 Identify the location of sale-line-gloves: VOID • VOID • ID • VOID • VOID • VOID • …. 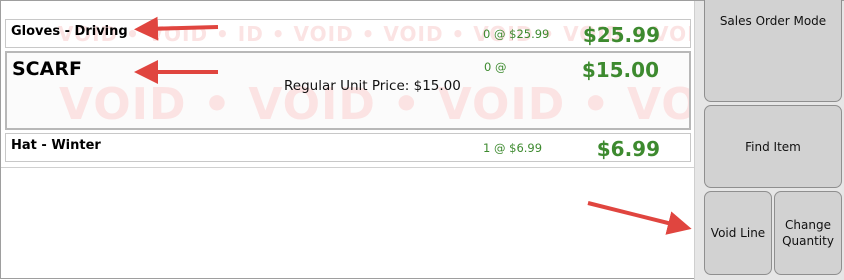
(348, 33).